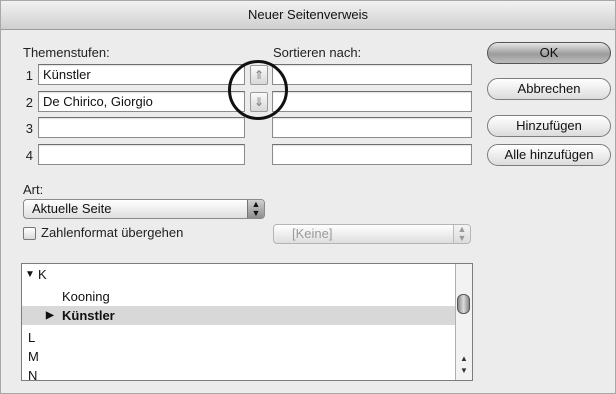 The height and width of the screenshot is (394, 616). I want to click on list-item-label: L, so click(32, 337).